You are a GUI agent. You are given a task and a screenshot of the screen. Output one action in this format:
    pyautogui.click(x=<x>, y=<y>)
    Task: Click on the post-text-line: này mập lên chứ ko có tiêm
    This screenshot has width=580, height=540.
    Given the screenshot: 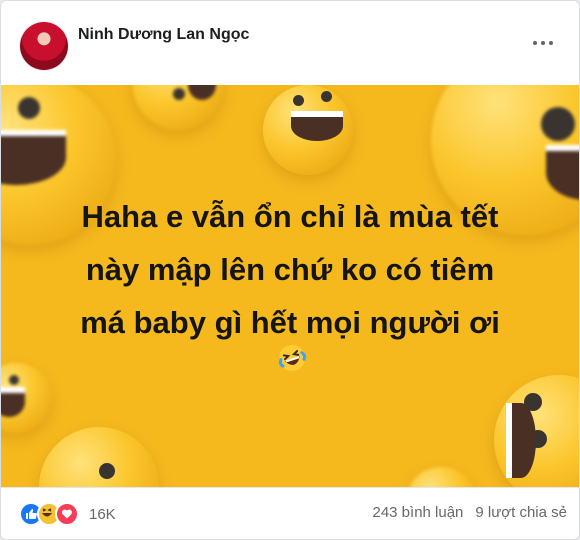 What is the action you would take?
    pyautogui.click(x=290, y=269)
    